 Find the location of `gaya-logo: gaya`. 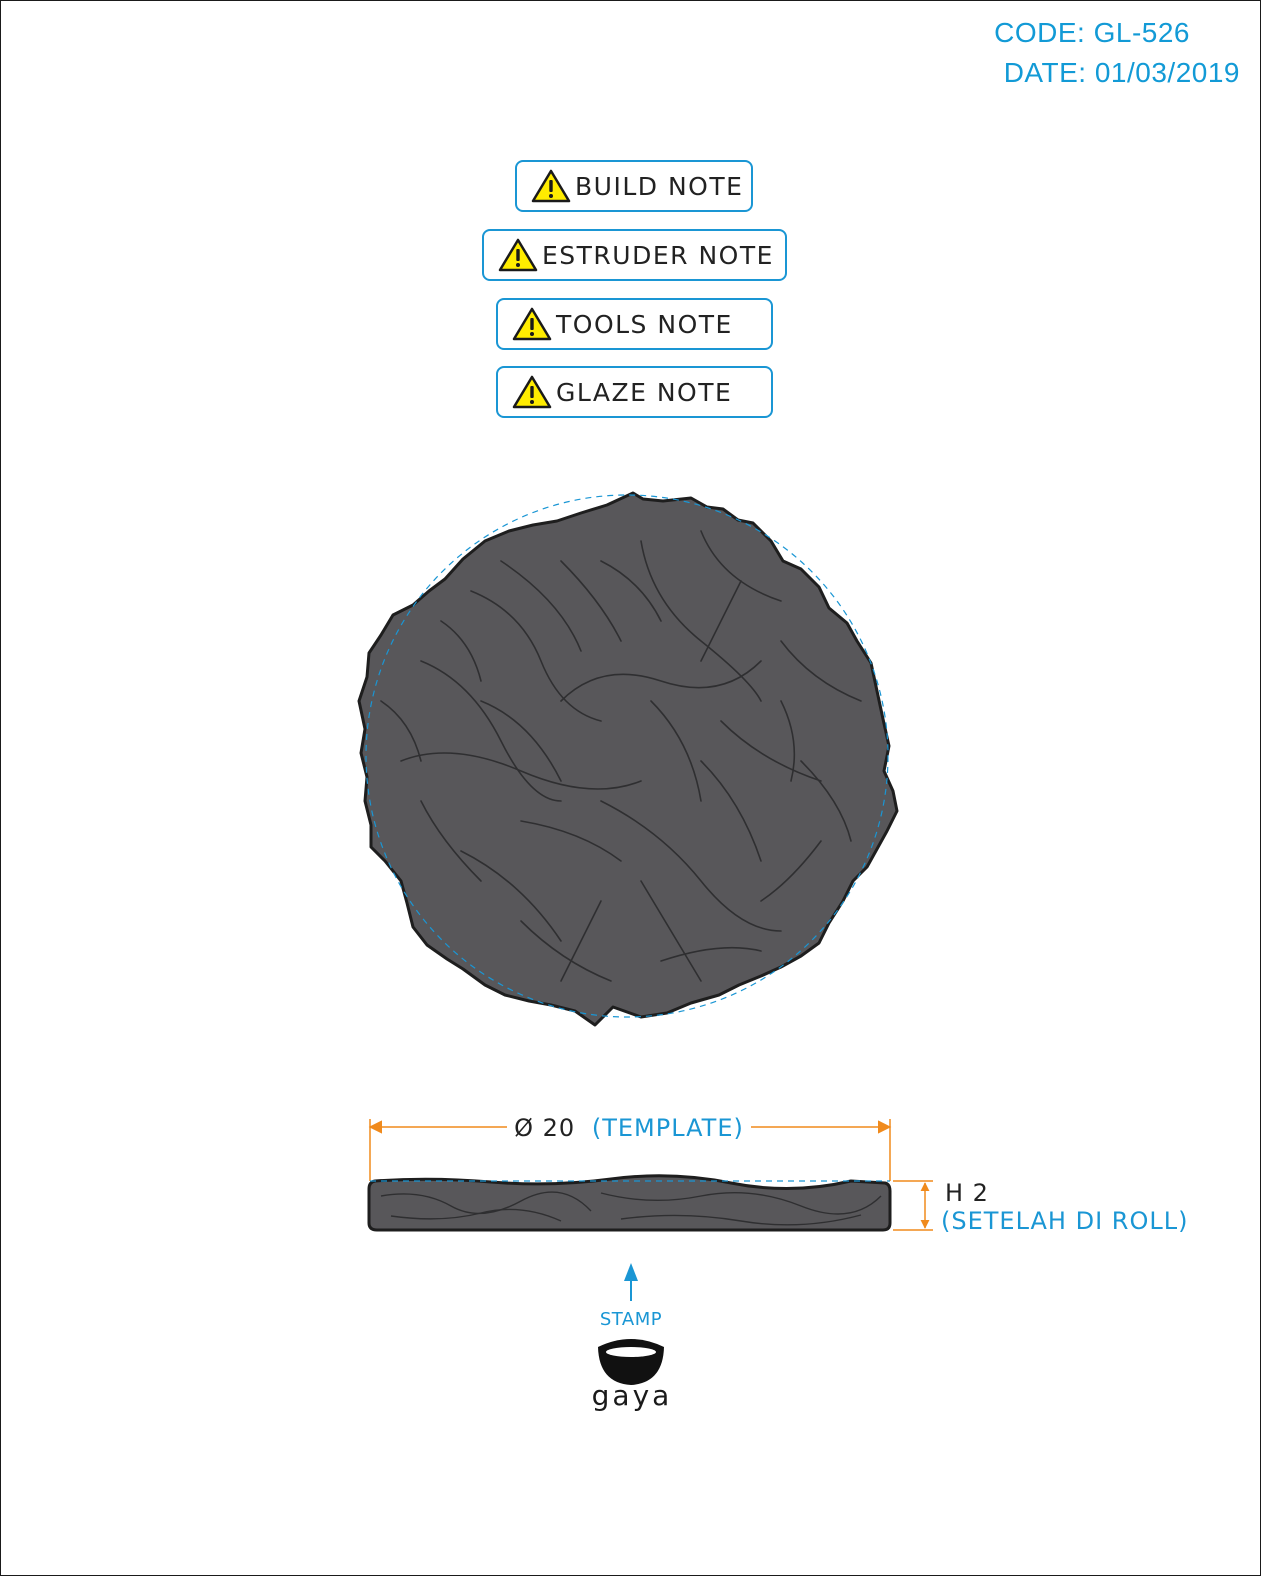

gaya-logo: gaya is located at coordinates (632, 1375).